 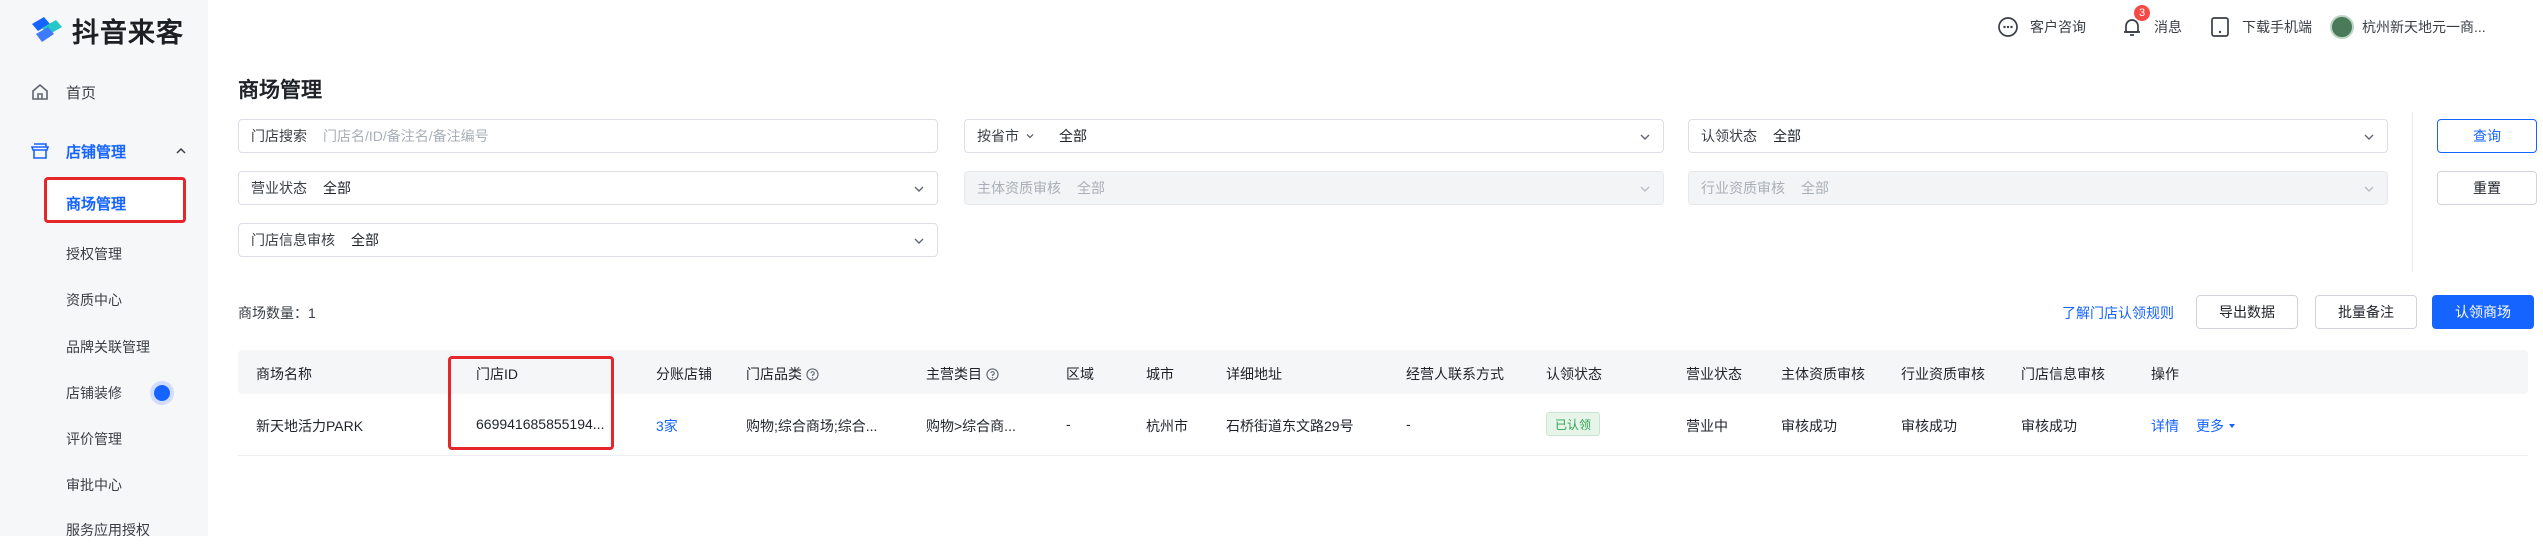 What do you see at coordinates (2220, 27) in the screenshot?
I see `phone-icon` at bounding box center [2220, 27].